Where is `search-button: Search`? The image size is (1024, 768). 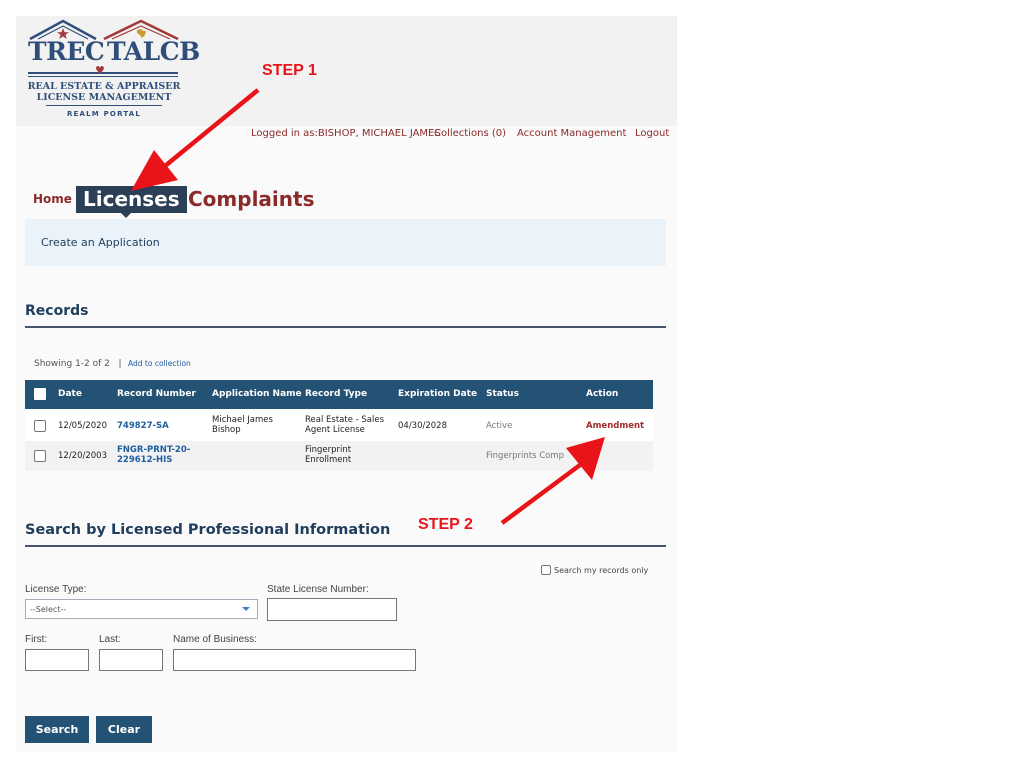 search-button: Search is located at coordinates (57, 729).